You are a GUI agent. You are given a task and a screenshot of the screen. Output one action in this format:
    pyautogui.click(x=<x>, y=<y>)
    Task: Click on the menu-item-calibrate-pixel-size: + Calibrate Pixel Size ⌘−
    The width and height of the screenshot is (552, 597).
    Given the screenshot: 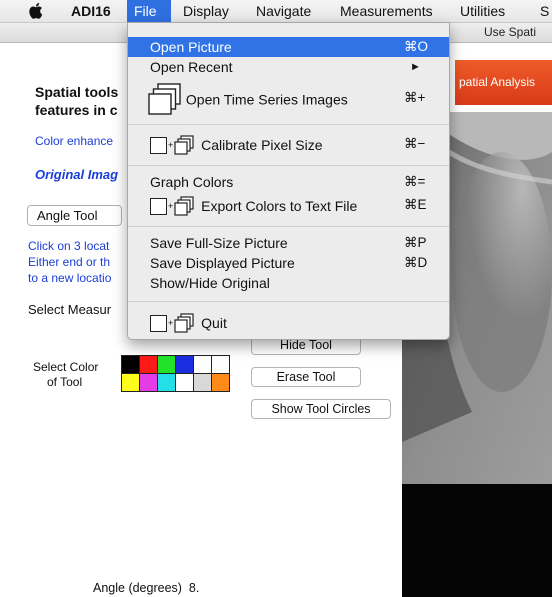 What is the action you would take?
    pyautogui.click(x=288, y=144)
    